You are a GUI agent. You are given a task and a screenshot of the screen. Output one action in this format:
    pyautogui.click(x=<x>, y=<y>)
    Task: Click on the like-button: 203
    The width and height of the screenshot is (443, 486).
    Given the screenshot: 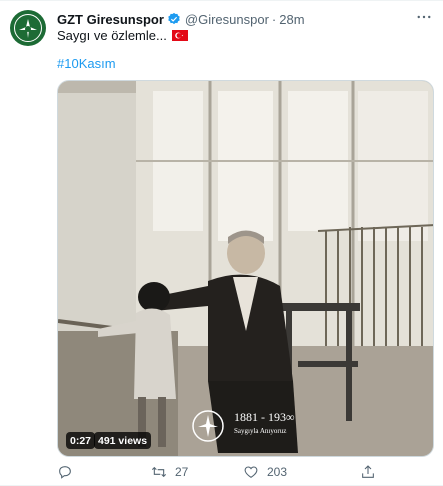 What is the action you would take?
    pyautogui.click(x=265, y=472)
    